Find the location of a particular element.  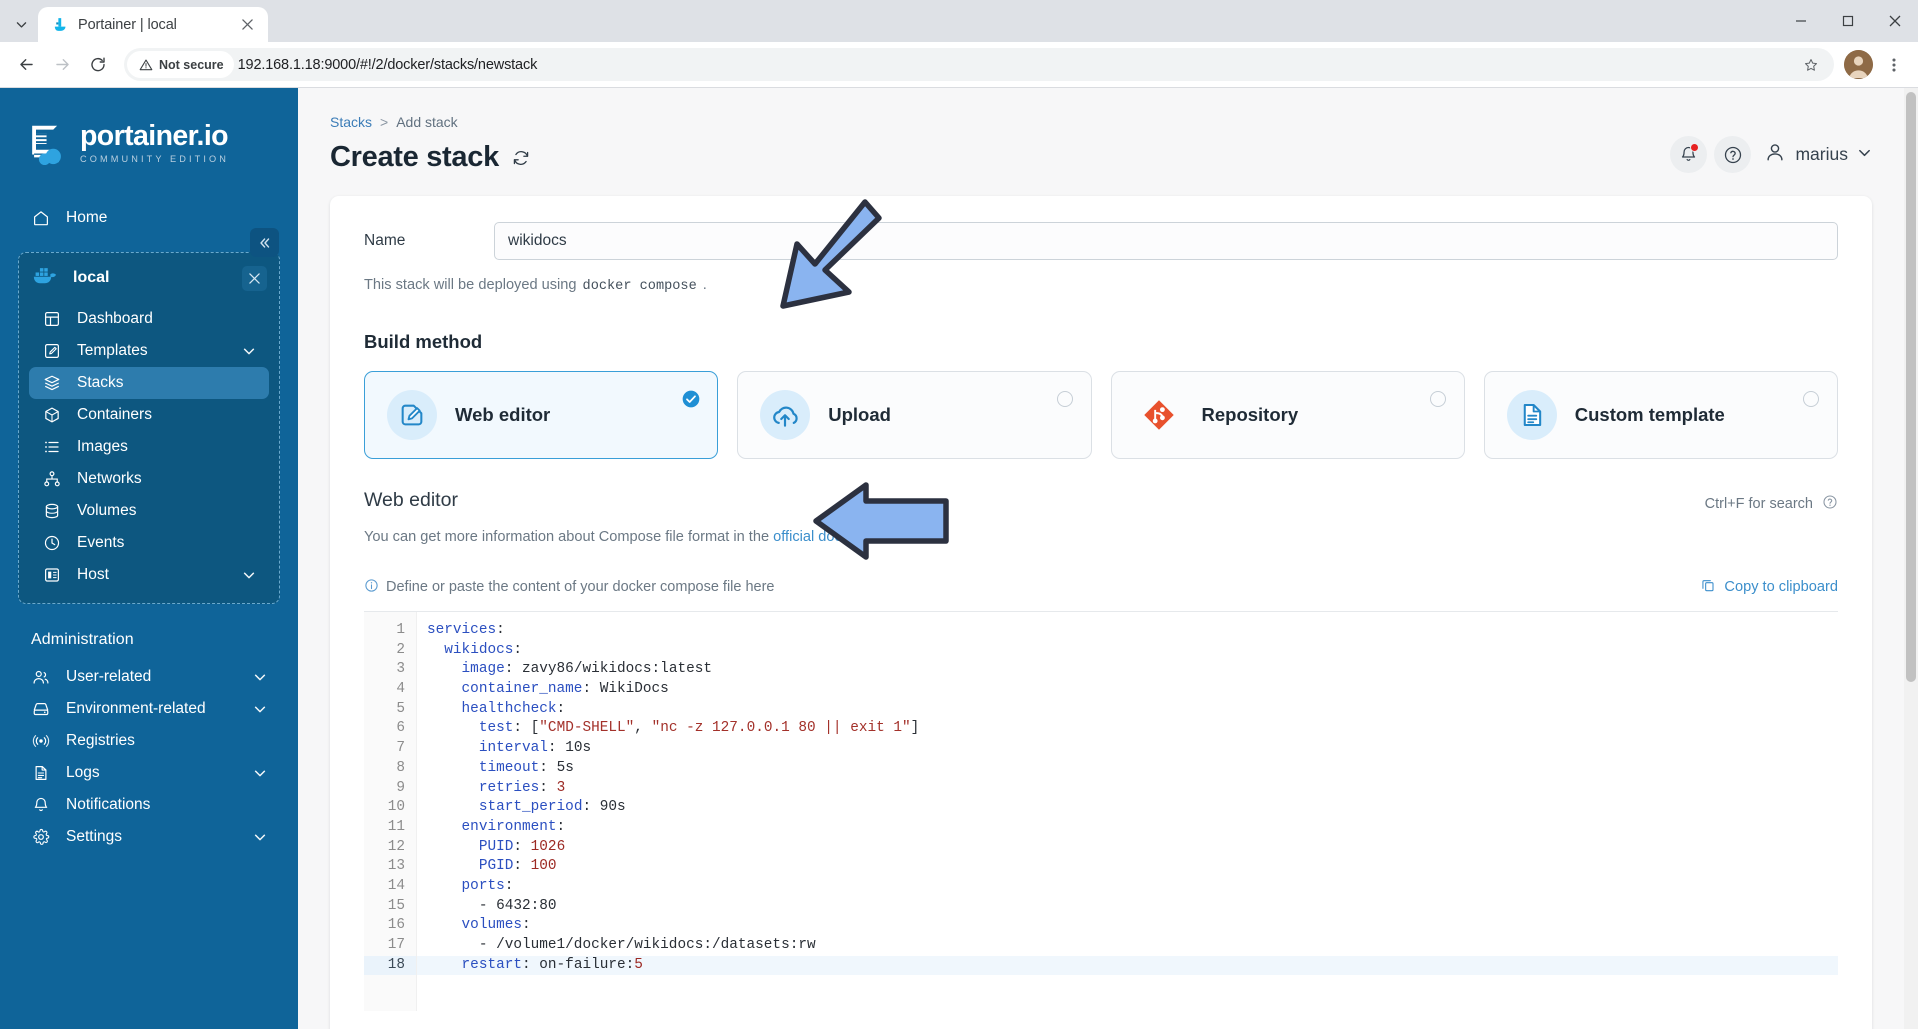

editor-code-line: PGID: 100 is located at coordinates (1132, 867).